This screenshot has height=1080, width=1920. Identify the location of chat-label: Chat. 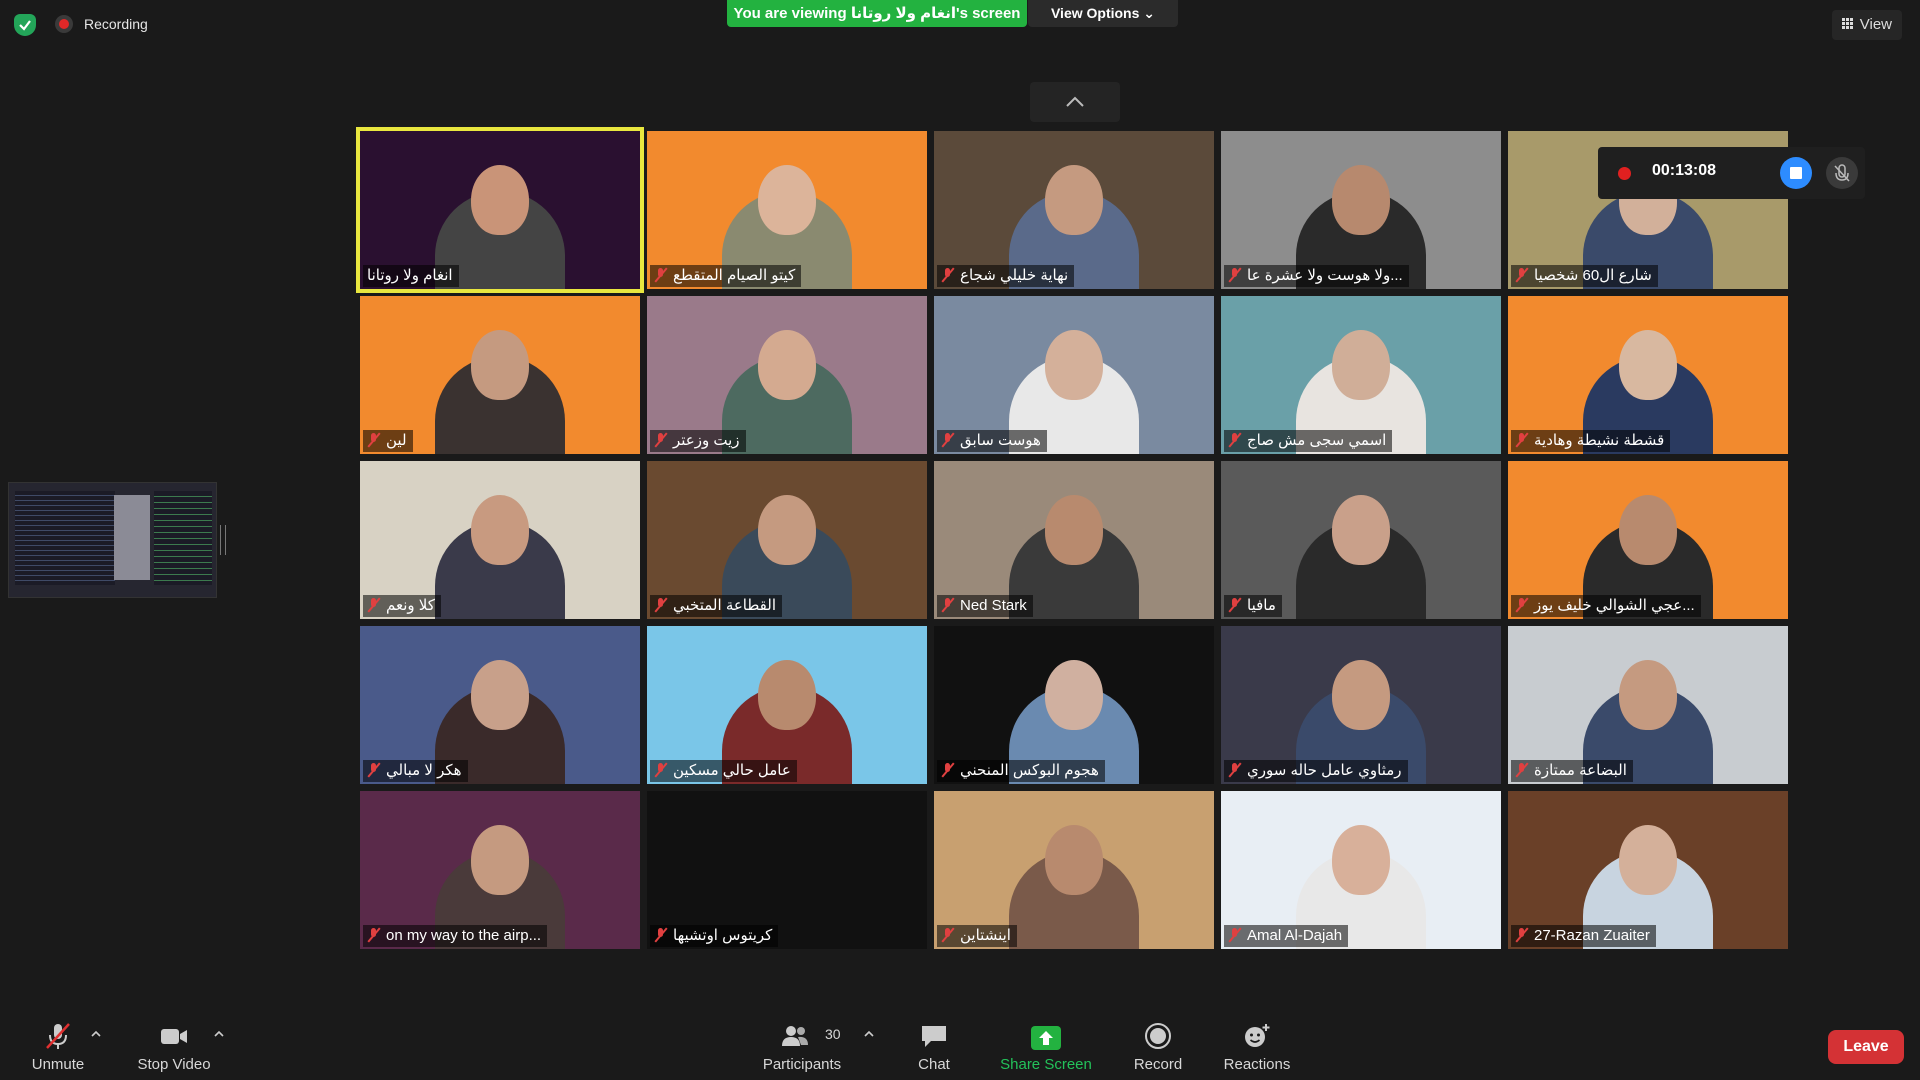
(934, 1064).